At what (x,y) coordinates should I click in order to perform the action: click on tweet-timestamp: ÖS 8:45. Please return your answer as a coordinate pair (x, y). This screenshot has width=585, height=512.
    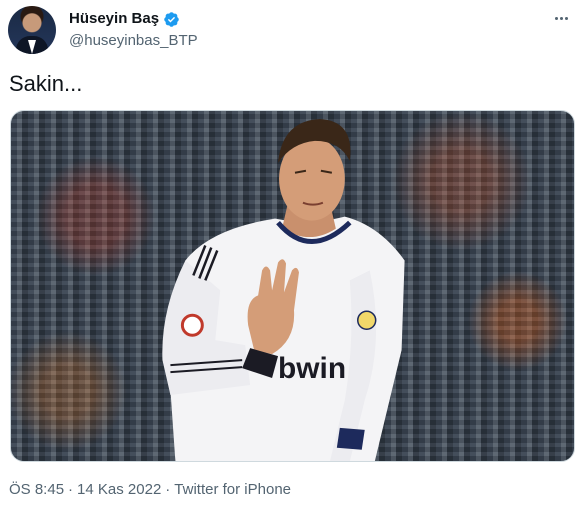
    Looking at the image, I should click on (36, 490).